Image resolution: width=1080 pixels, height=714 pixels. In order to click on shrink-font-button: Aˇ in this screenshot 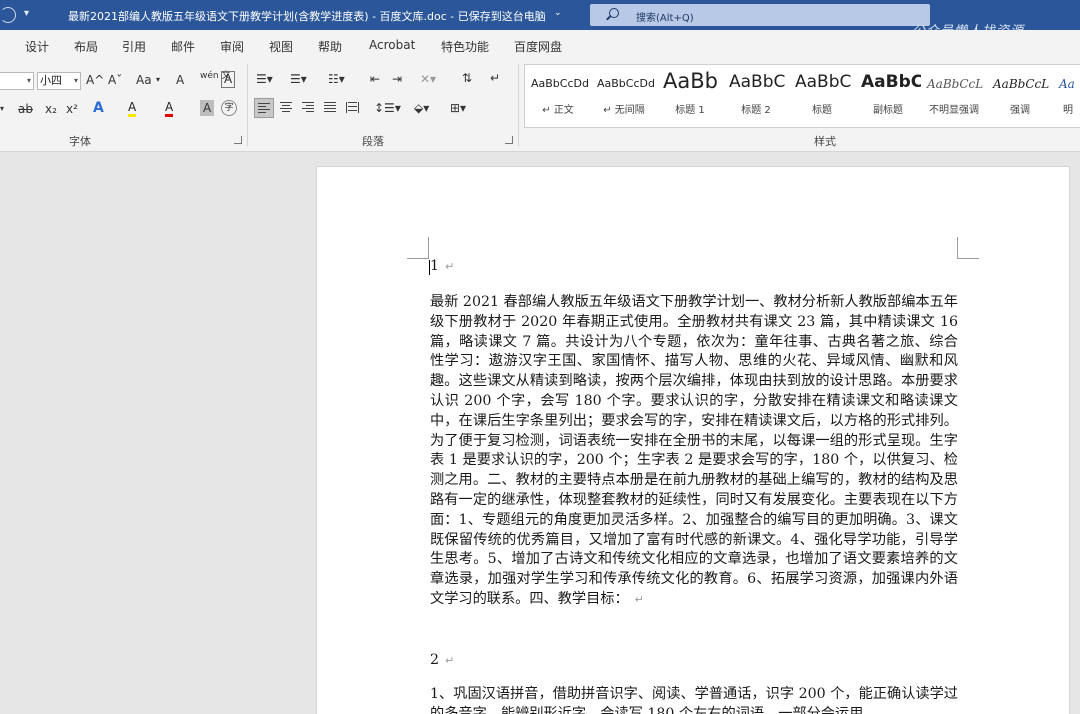, I will do `click(115, 80)`.